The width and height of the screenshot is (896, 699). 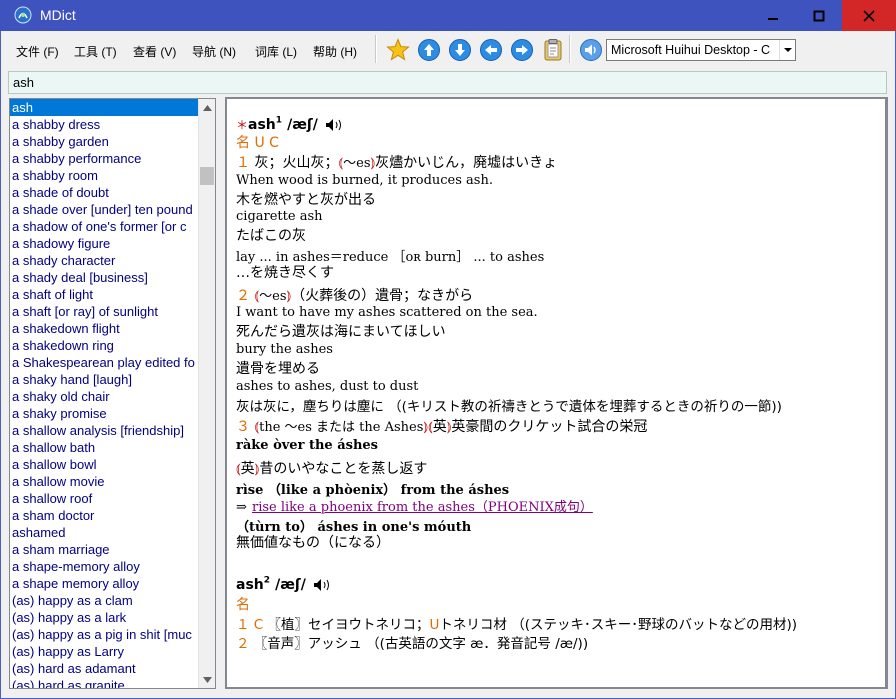 What do you see at coordinates (104, 396) in the screenshot?
I see `word-list-item: a shaky old chair` at bounding box center [104, 396].